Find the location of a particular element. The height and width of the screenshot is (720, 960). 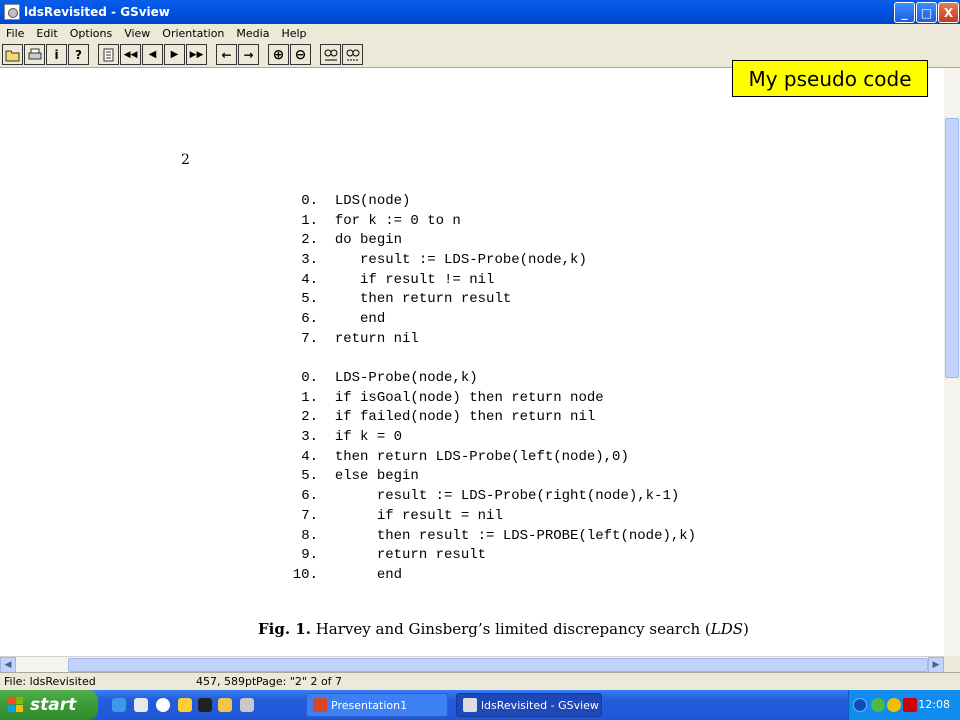

code-line: 7. if result = nil is located at coordinates (493, 517).